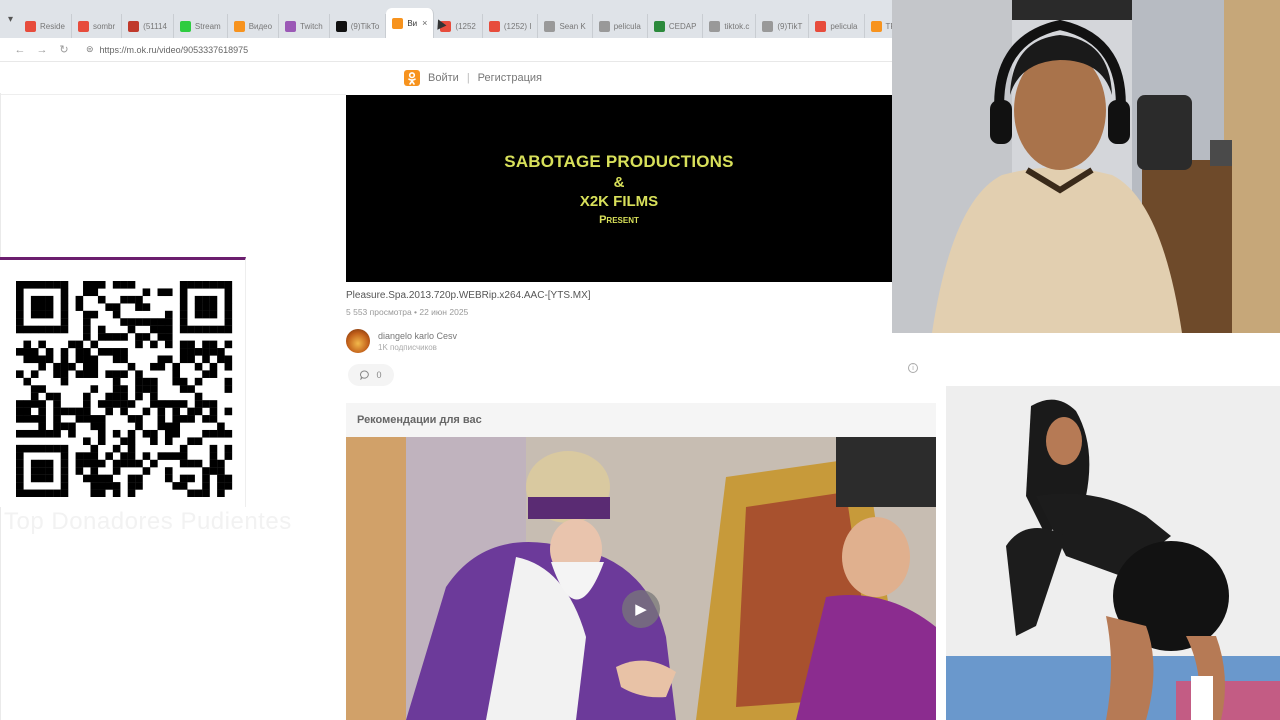 This screenshot has width=1280, height=720. I want to click on browser-tab: Twitch, so click(304, 26).